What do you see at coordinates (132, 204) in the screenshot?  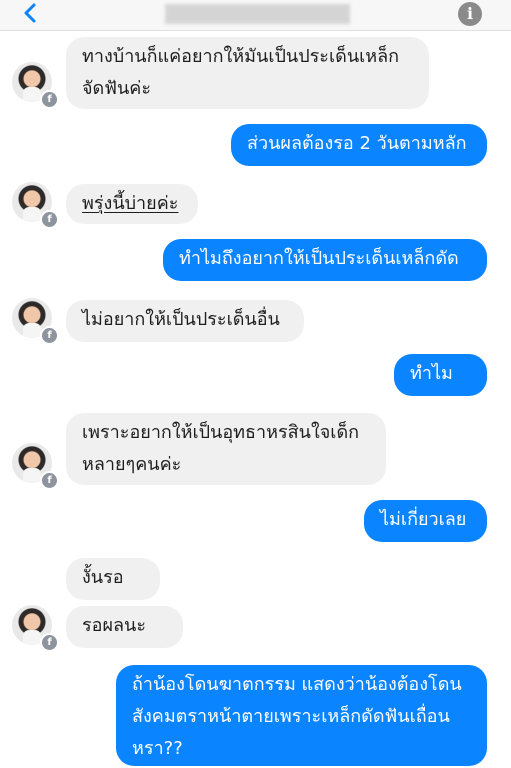 I see `incoming-message: พรุ่งนี้บ่ายค่ะ` at bounding box center [132, 204].